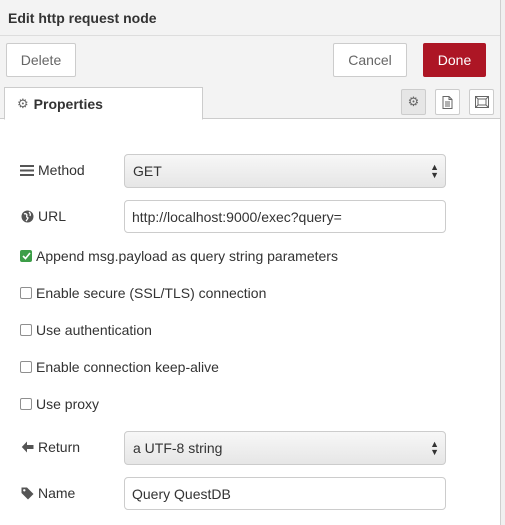  I want to click on appearance-icon, so click(481, 102).